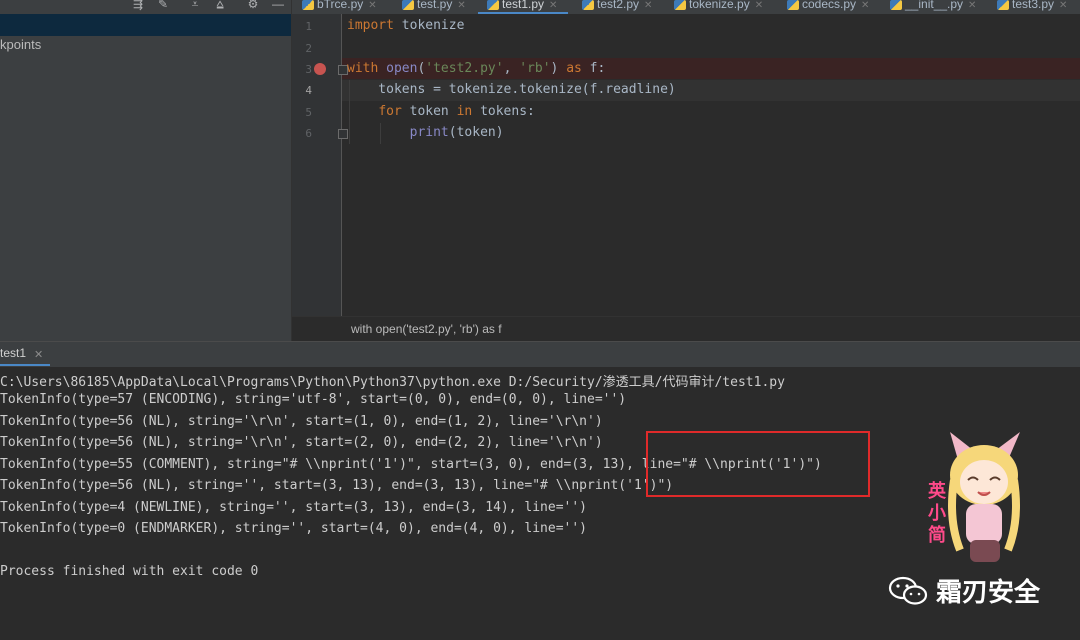 The height and width of the screenshot is (640, 1080). Describe the element at coordinates (145, 25) in the screenshot. I see `selected-breakpoint-row` at that location.